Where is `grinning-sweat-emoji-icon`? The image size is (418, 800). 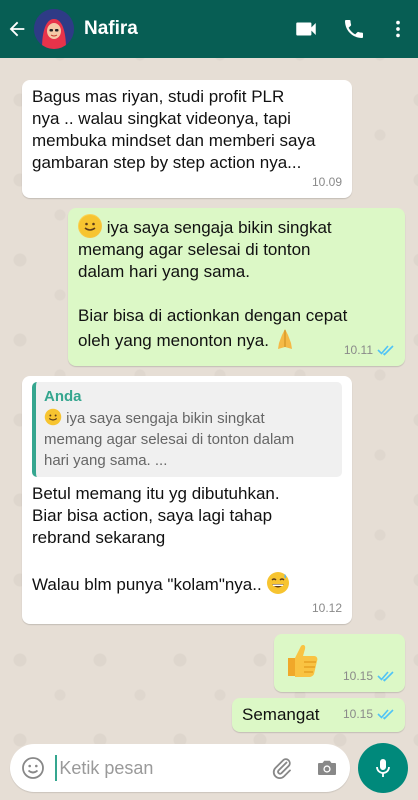 grinning-sweat-emoji-icon is located at coordinates (278, 583).